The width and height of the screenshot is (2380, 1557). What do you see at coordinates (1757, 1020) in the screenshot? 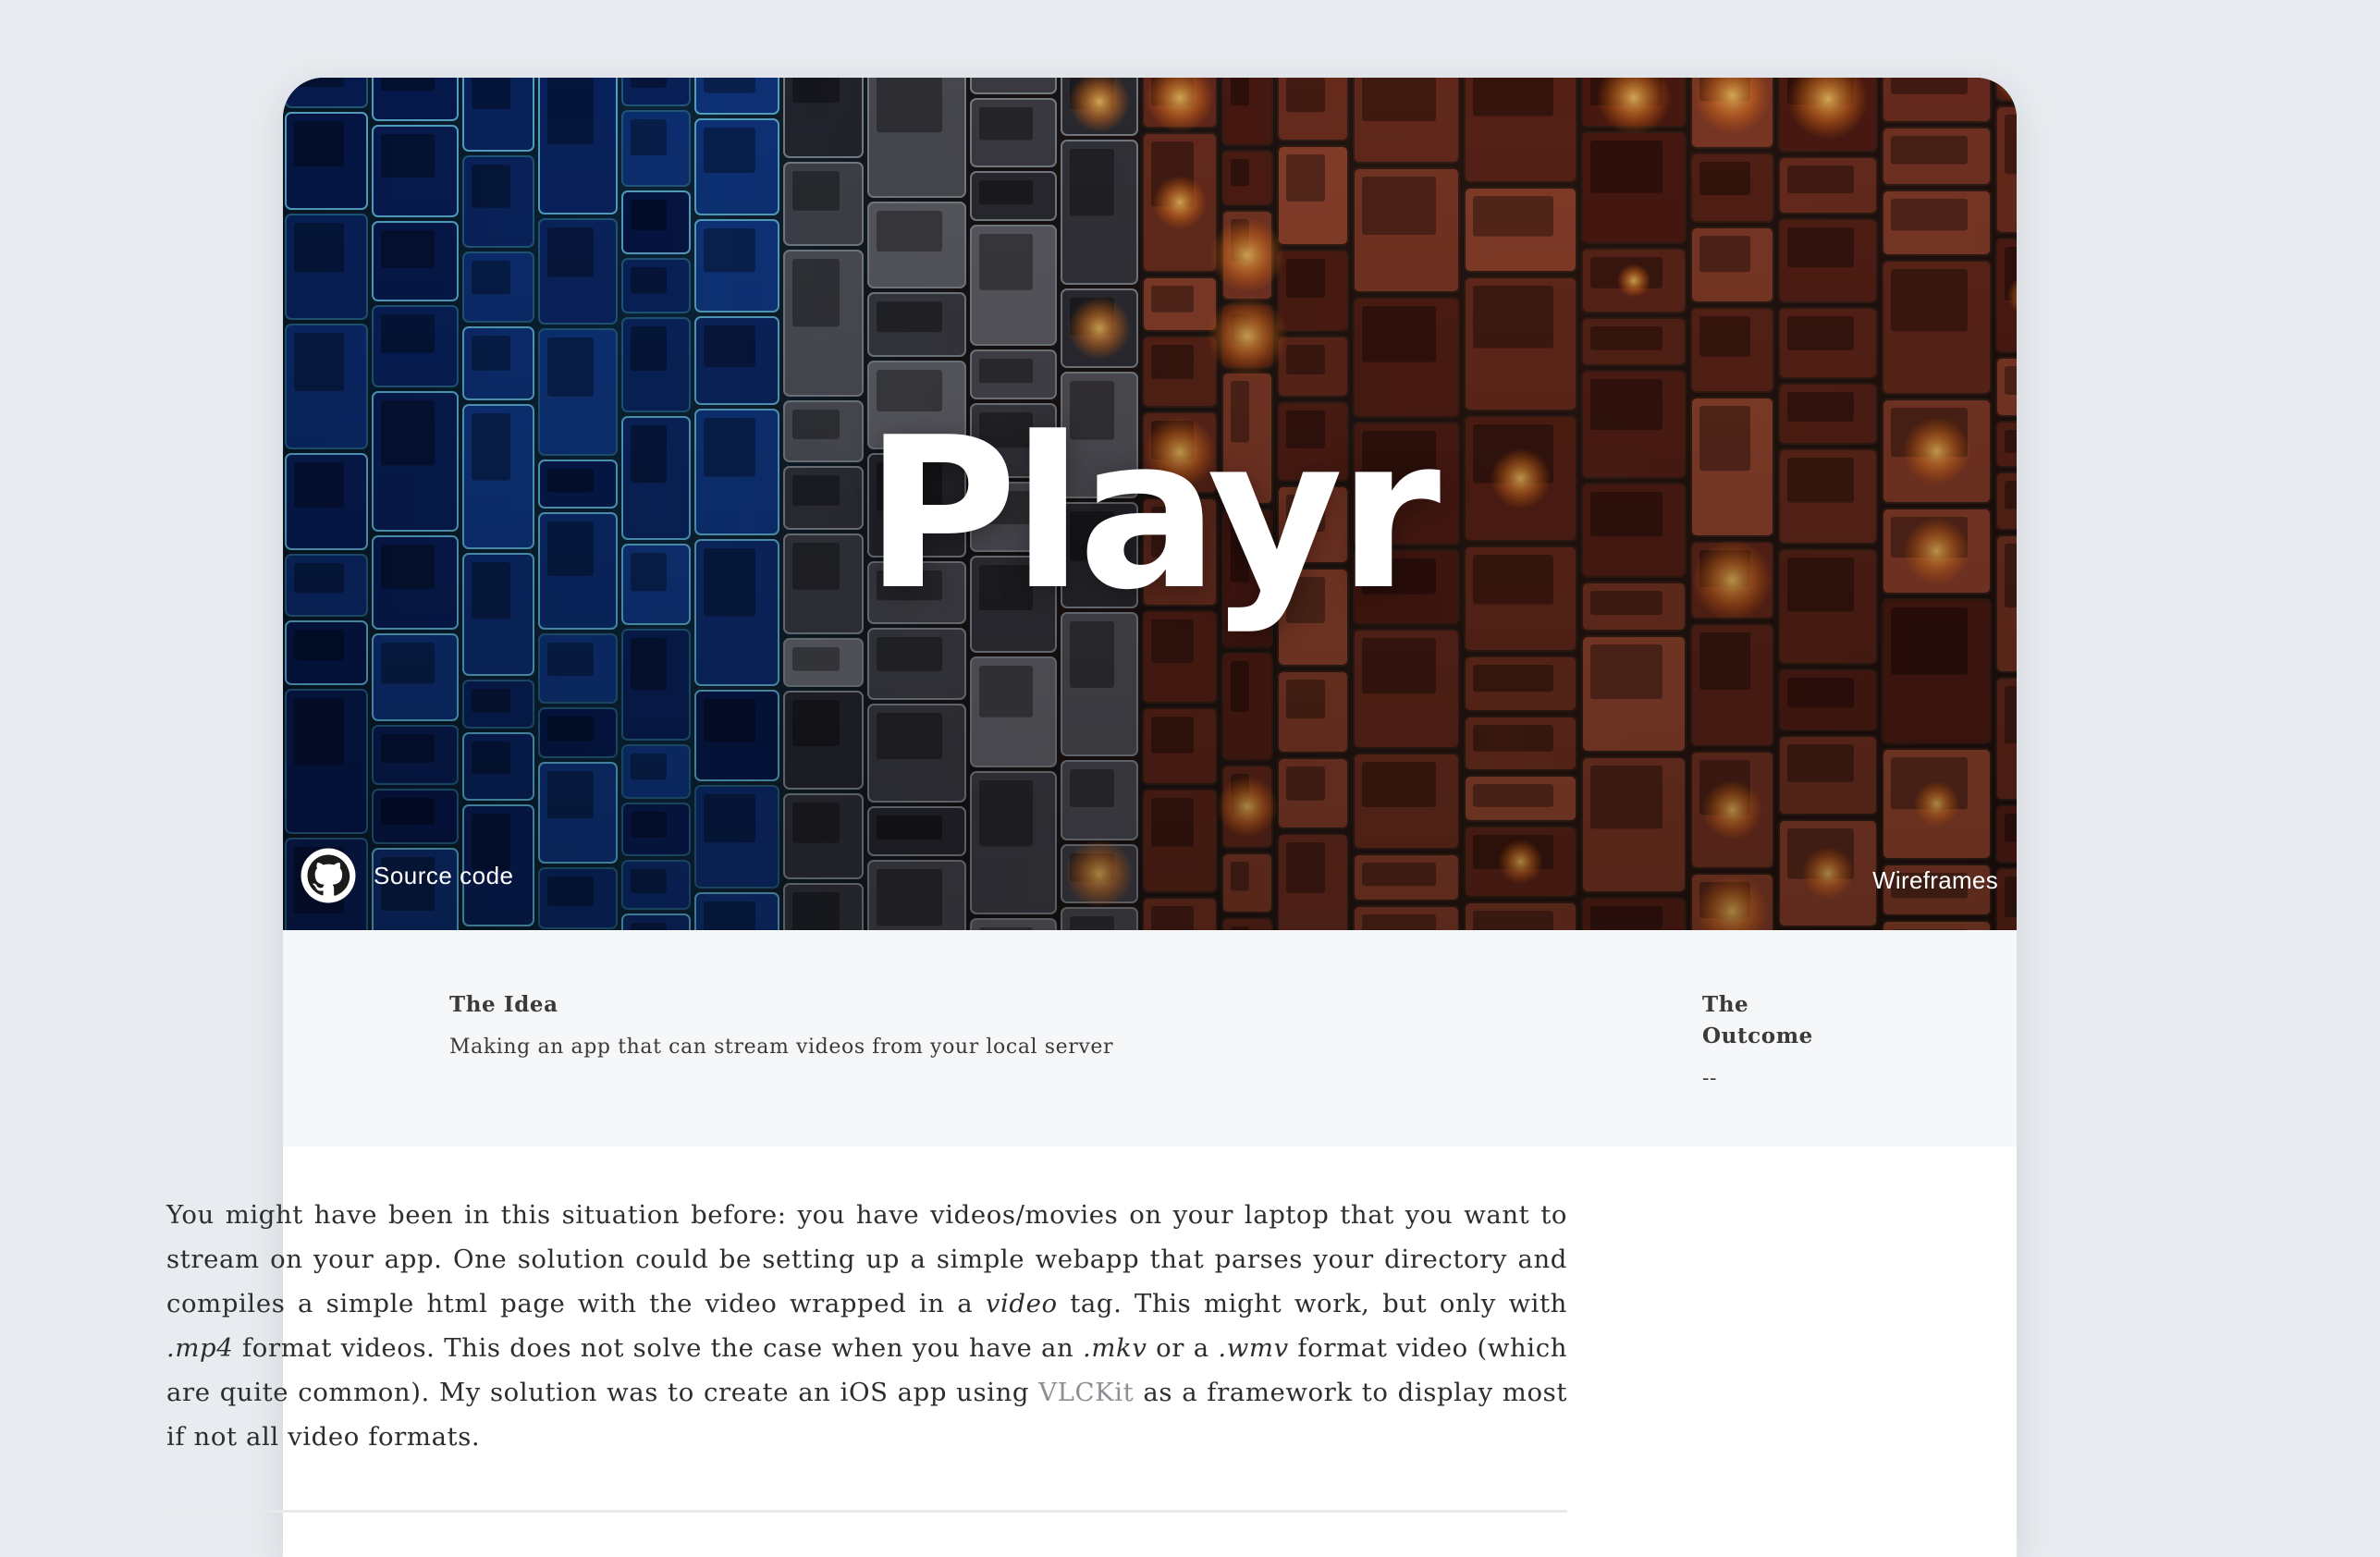
I see `outcome-heading: The Outcome` at bounding box center [1757, 1020].